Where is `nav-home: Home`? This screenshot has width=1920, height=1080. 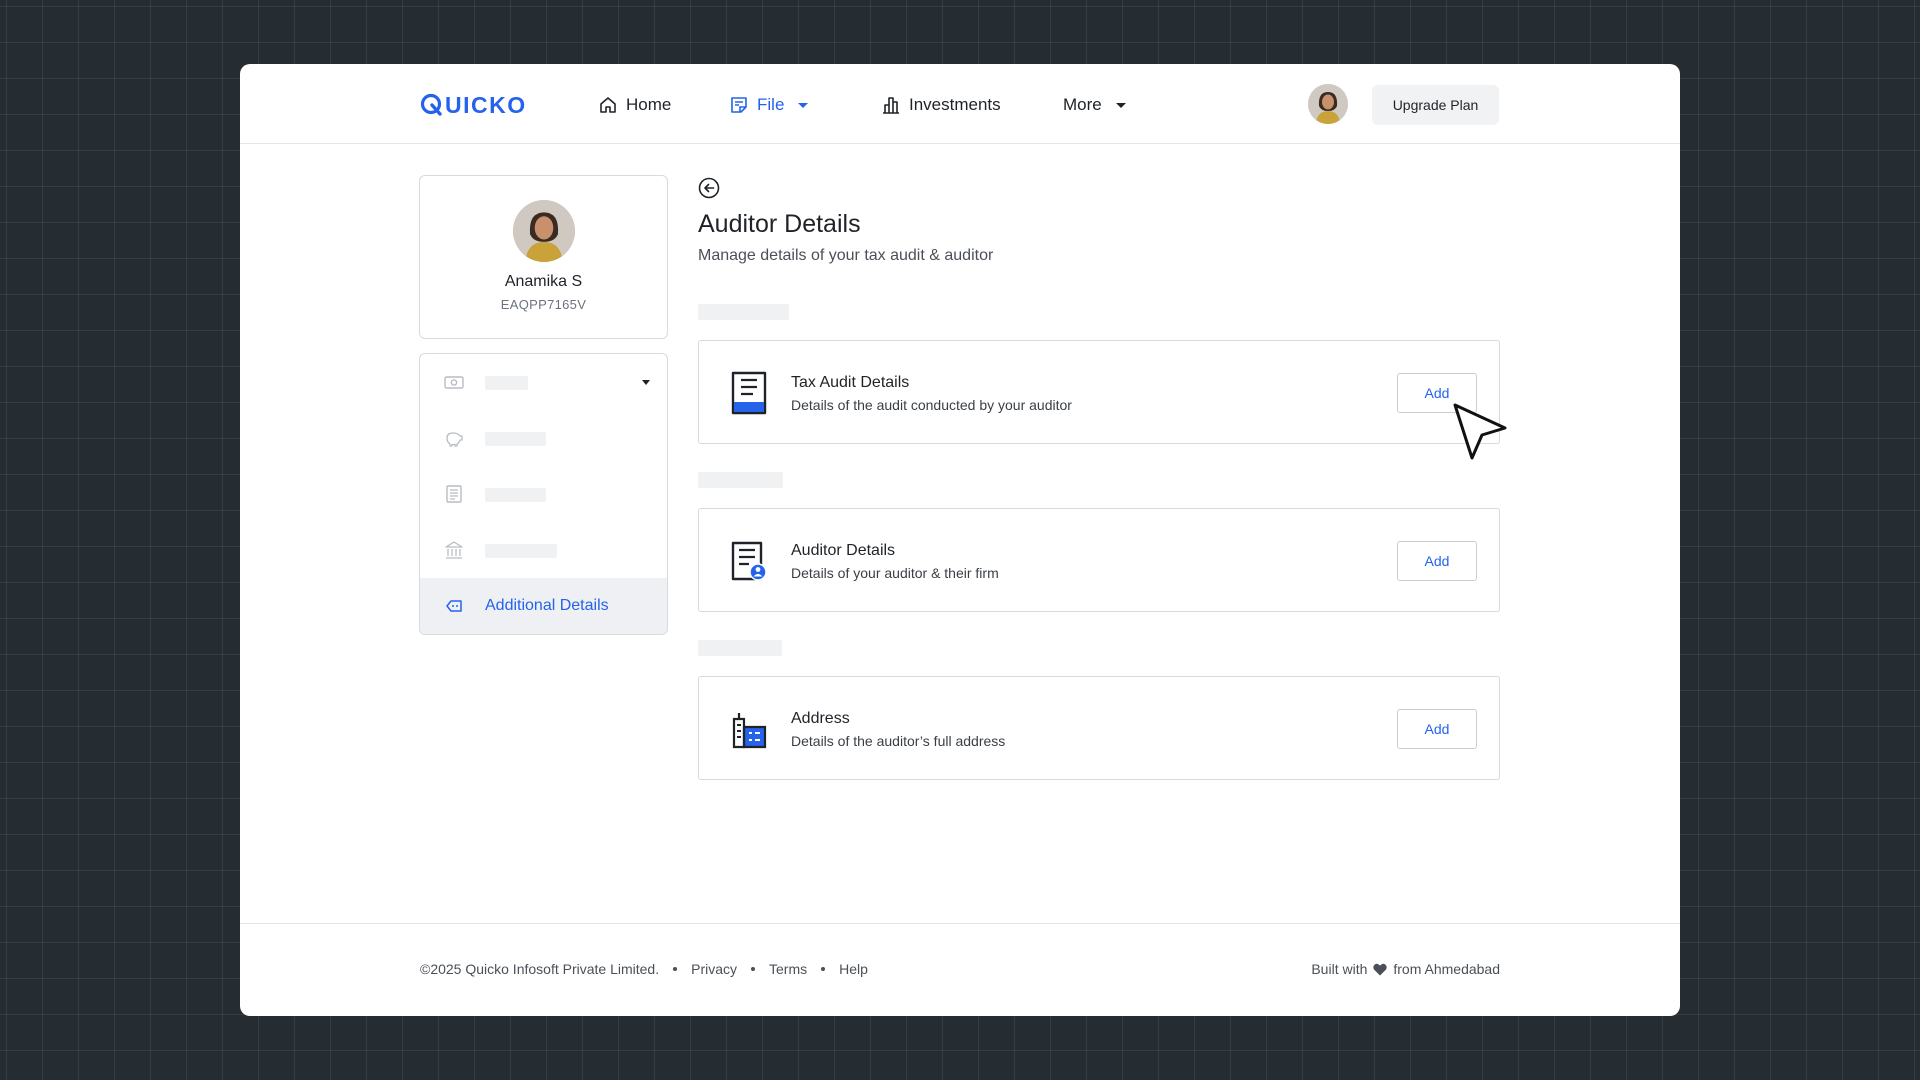
nav-home: Home is located at coordinates (634, 105).